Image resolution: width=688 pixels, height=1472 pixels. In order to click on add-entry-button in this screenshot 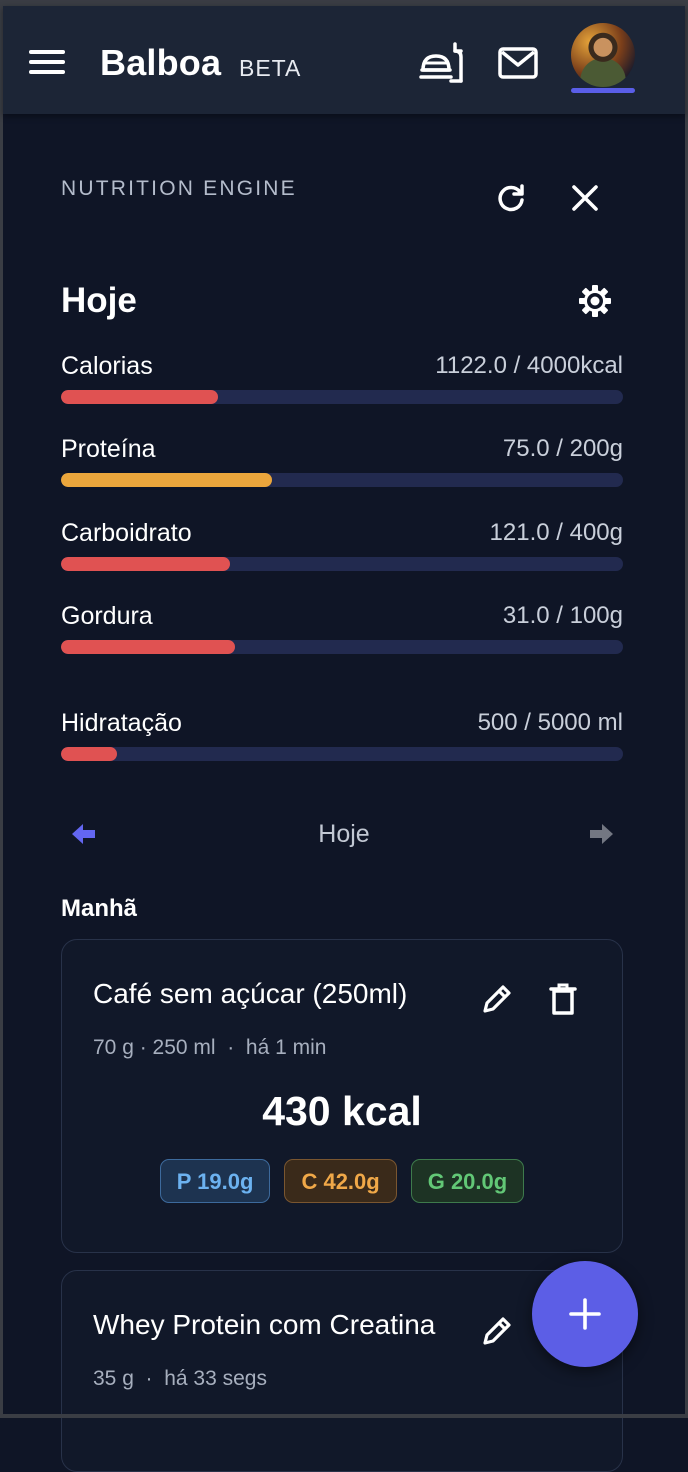, I will do `click(585, 1314)`.